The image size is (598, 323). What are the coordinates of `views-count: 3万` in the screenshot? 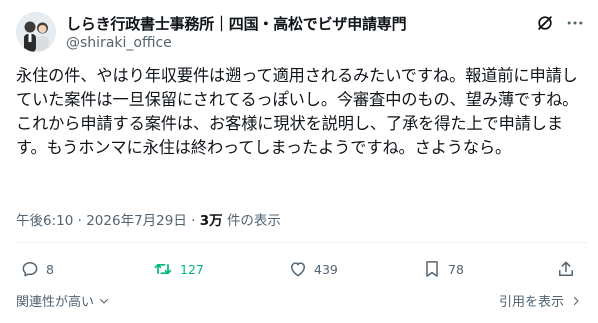 It's located at (211, 221).